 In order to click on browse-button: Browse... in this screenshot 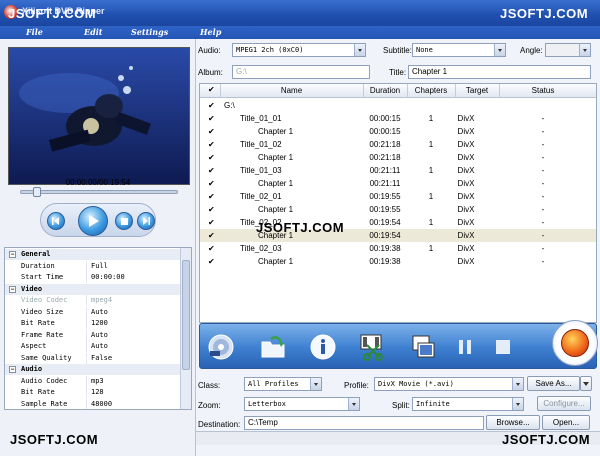, I will do `click(513, 422)`.